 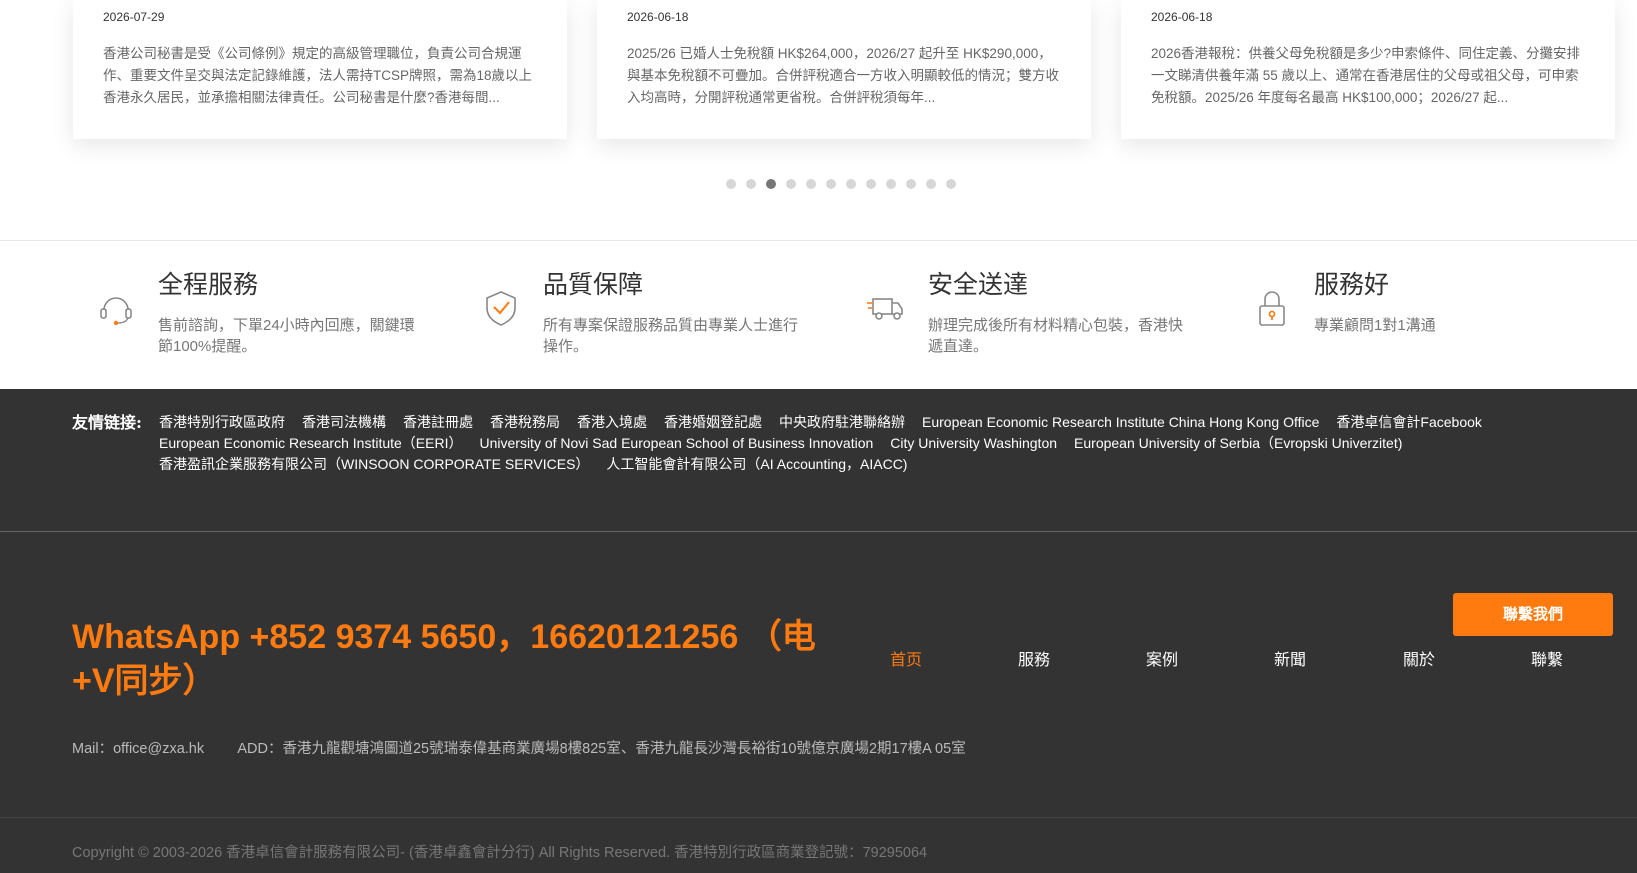 What do you see at coordinates (1162, 658) in the screenshot?
I see `nav-cases: 案例` at bounding box center [1162, 658].